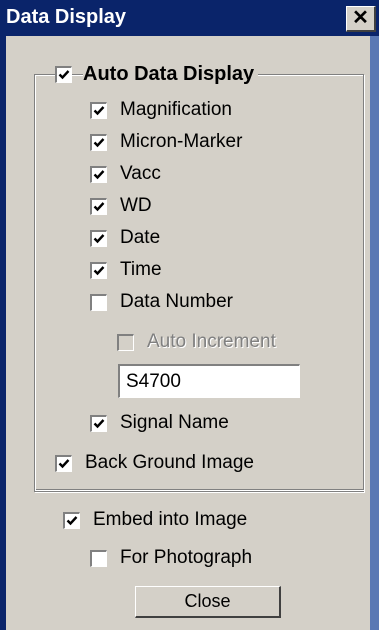 The height and width of the screenshot is (630, 379). Describe the element at coordinates (125, 342) in the screenshot. I see `auto-increment-checkbox` at that location.